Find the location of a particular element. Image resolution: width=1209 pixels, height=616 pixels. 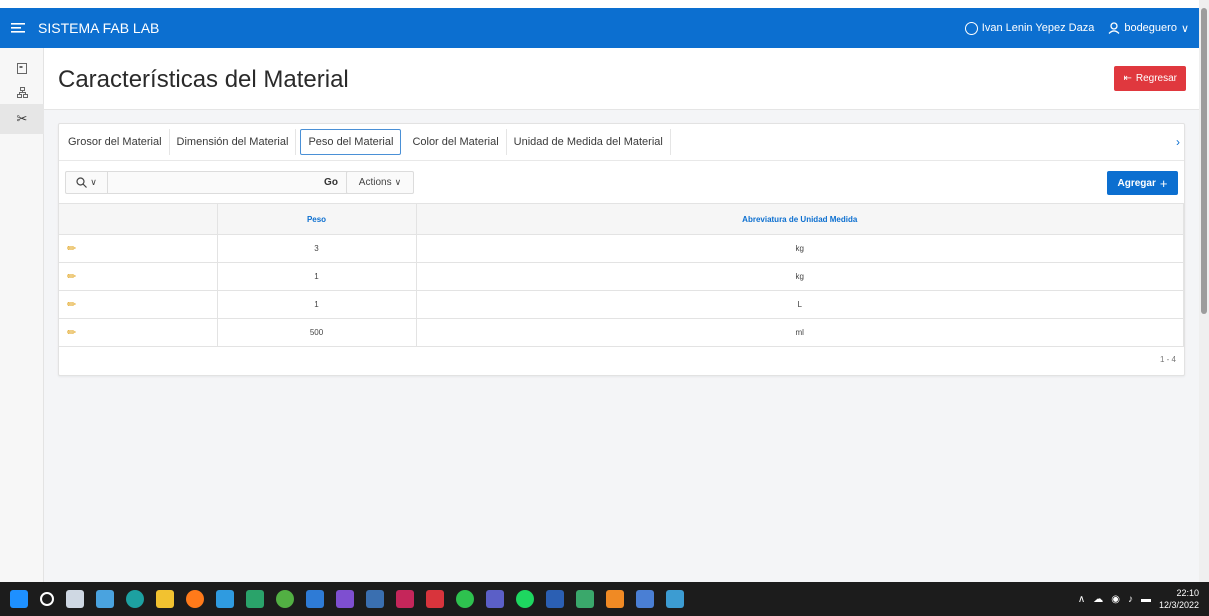

column-header-edit is located at coordinates (138, 219).